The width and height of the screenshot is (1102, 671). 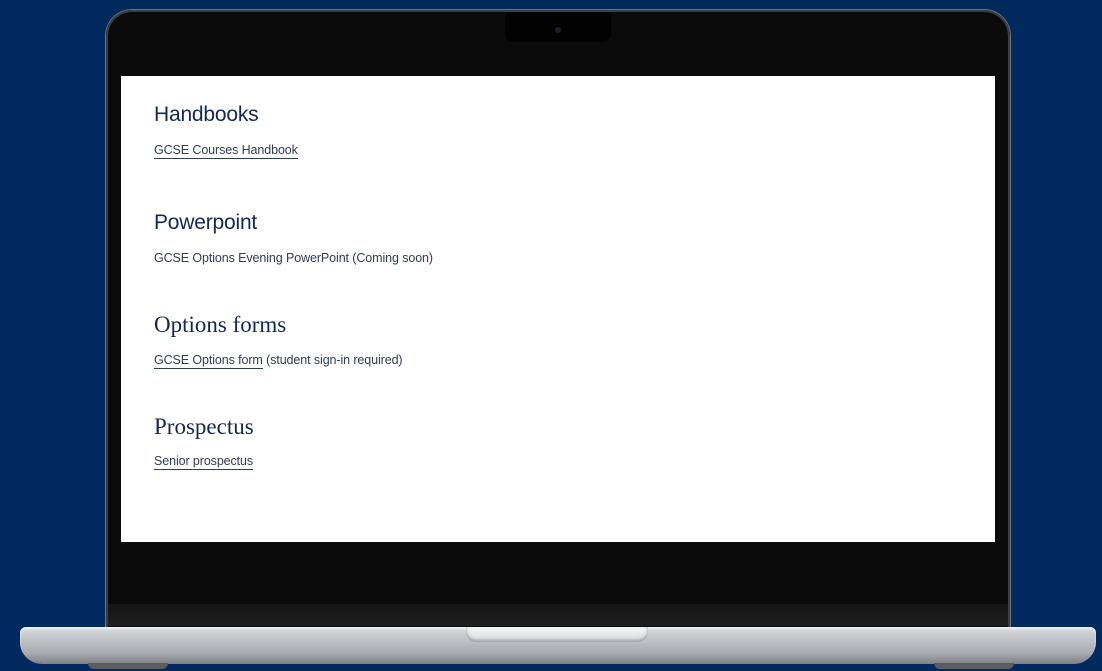 What do you see at coordinates (226, 131) in the screenshot?
I see `handbooks-section: Handbooks GCSE Courses Handbook` at bounding box center [226, 131].